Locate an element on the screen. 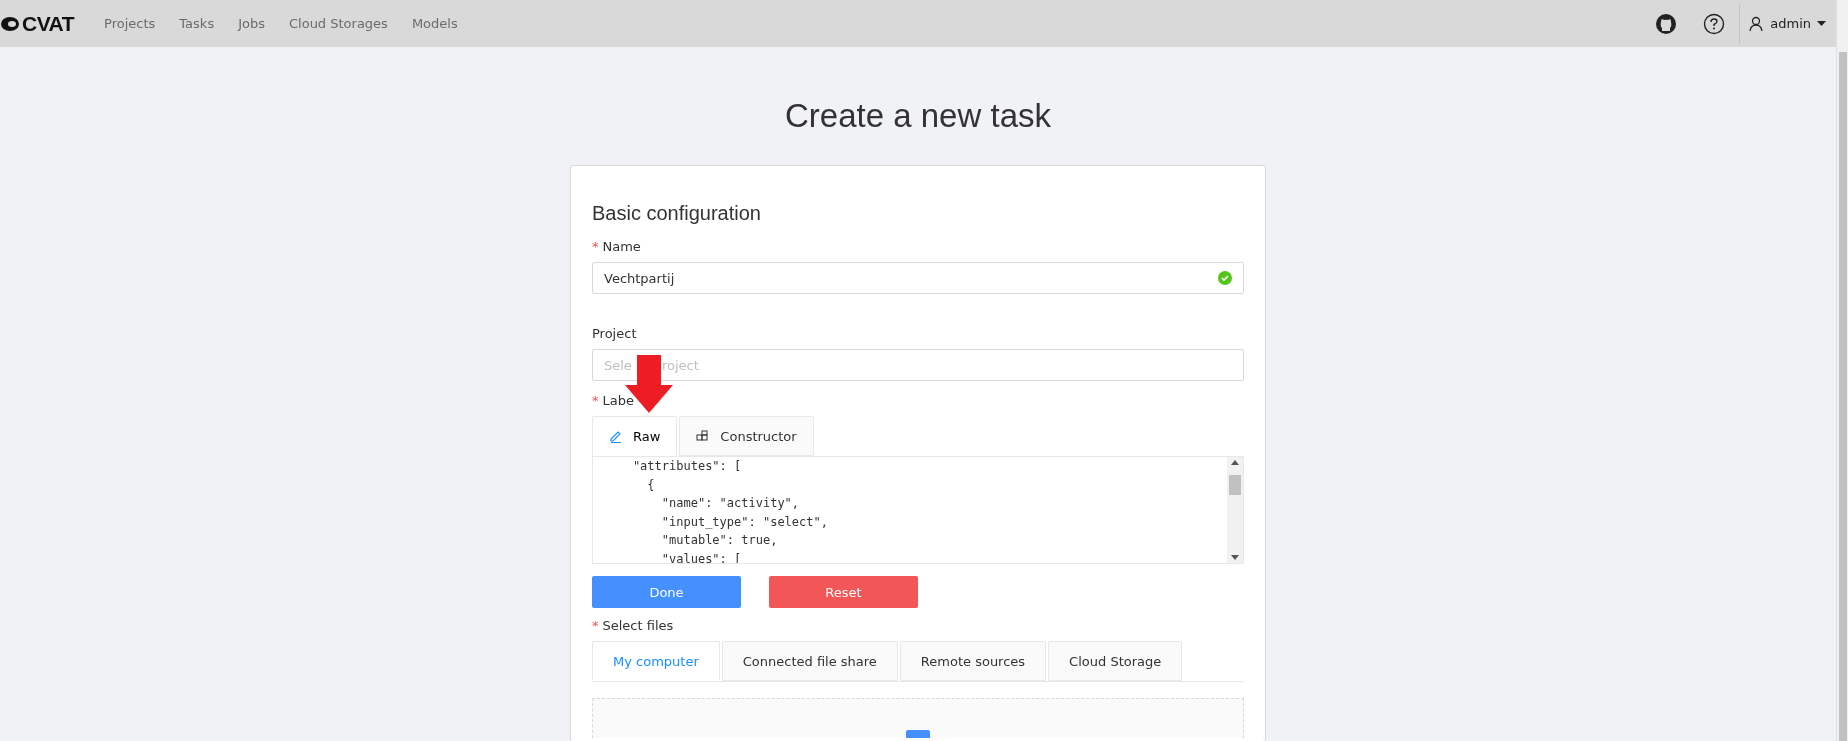  editor-scrollbar is located at coordinates (1235, 510).